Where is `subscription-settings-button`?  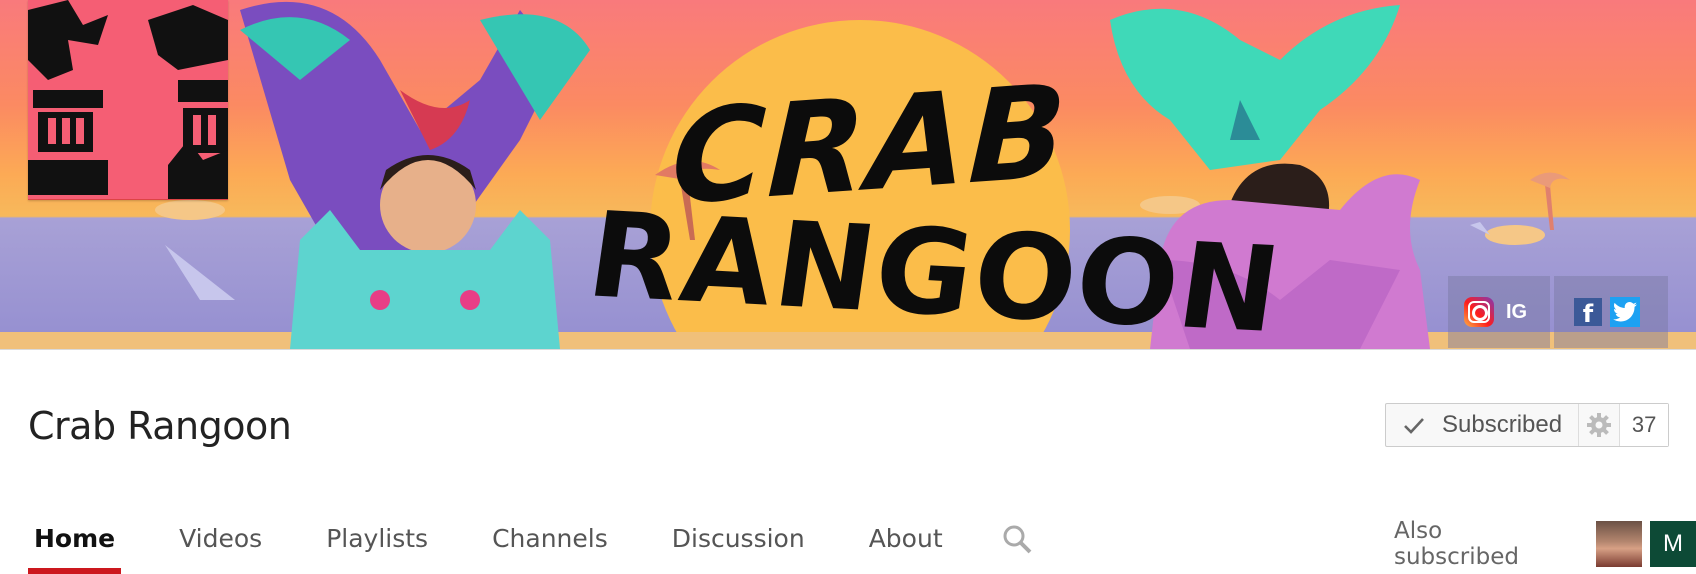
subscription-settings-button is located at coordinates (1600, 425).